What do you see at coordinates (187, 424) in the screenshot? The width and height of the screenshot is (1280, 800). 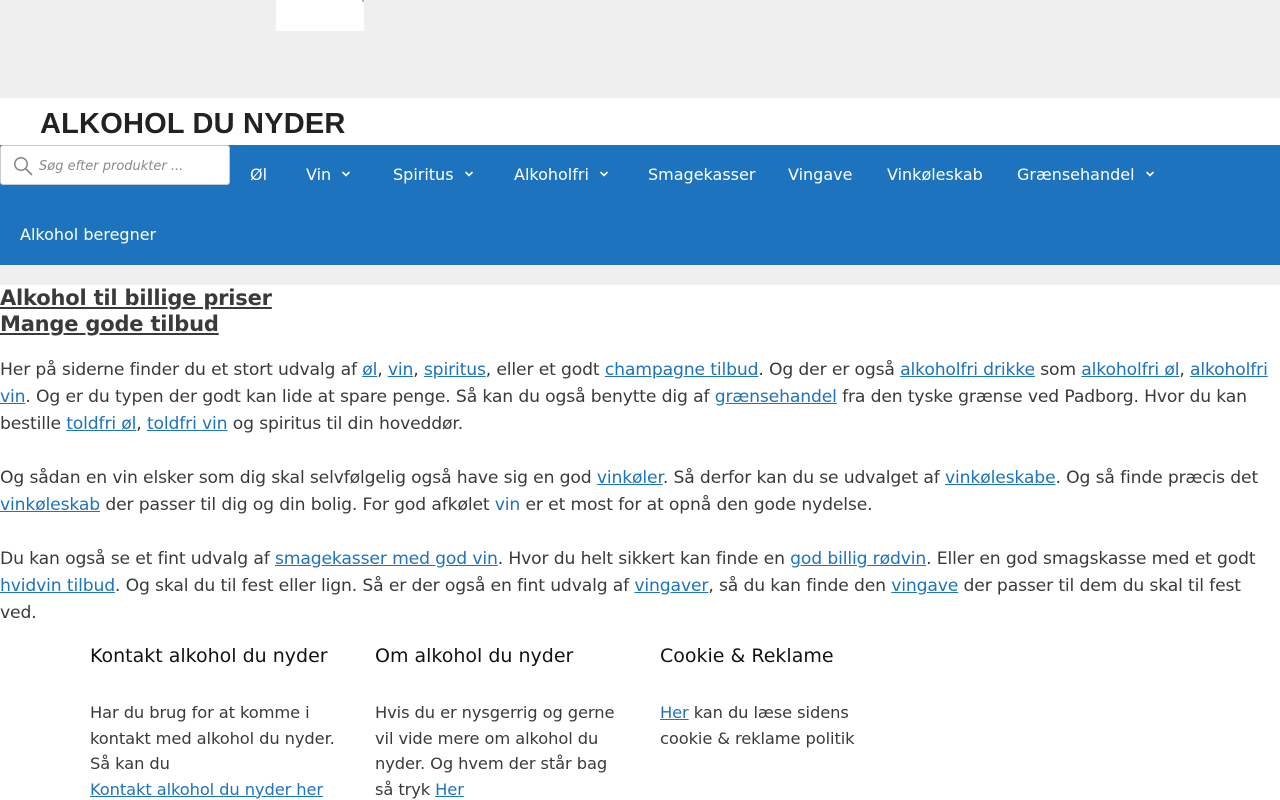 I see `link-toldfri-vin: toldfri vin` at bounding box center [187, 424].